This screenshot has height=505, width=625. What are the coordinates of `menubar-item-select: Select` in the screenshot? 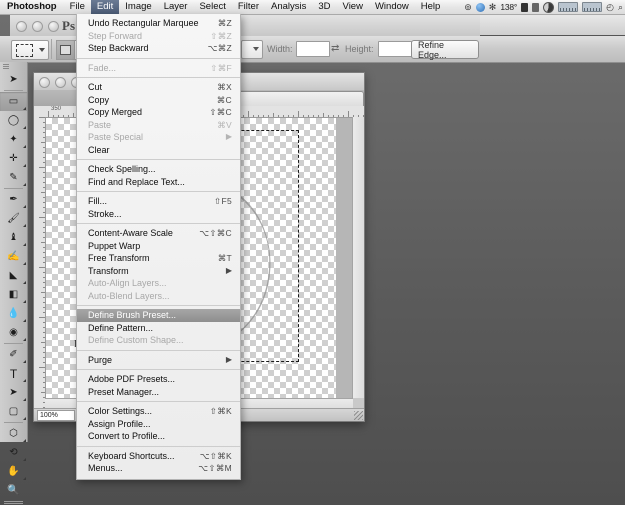 It's located at (212, 7).